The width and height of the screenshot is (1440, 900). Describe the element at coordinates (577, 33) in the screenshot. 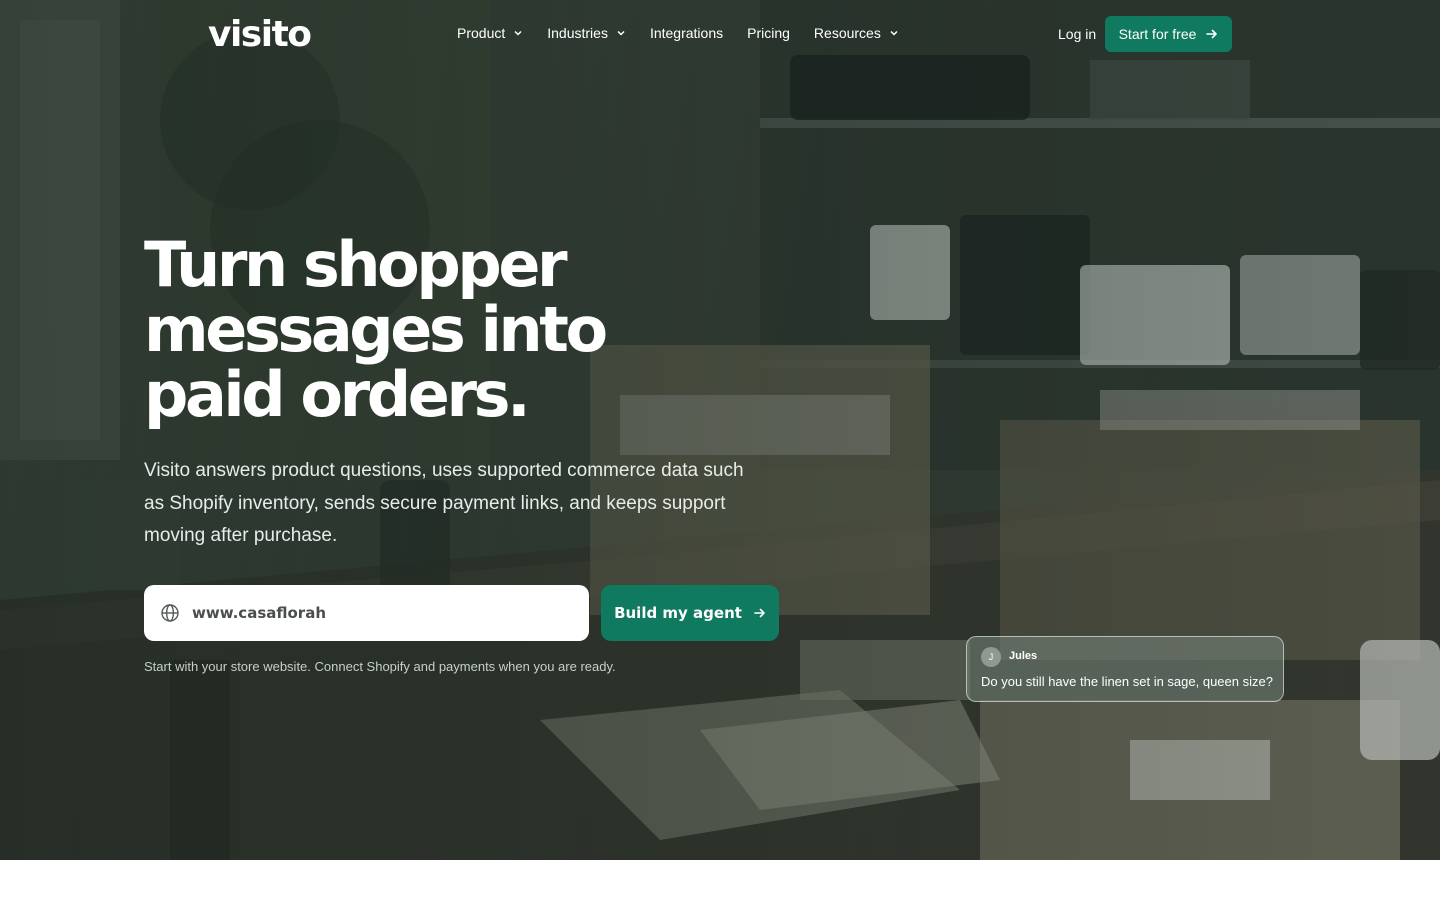

I see `nav-item-label: Industries` at that location.